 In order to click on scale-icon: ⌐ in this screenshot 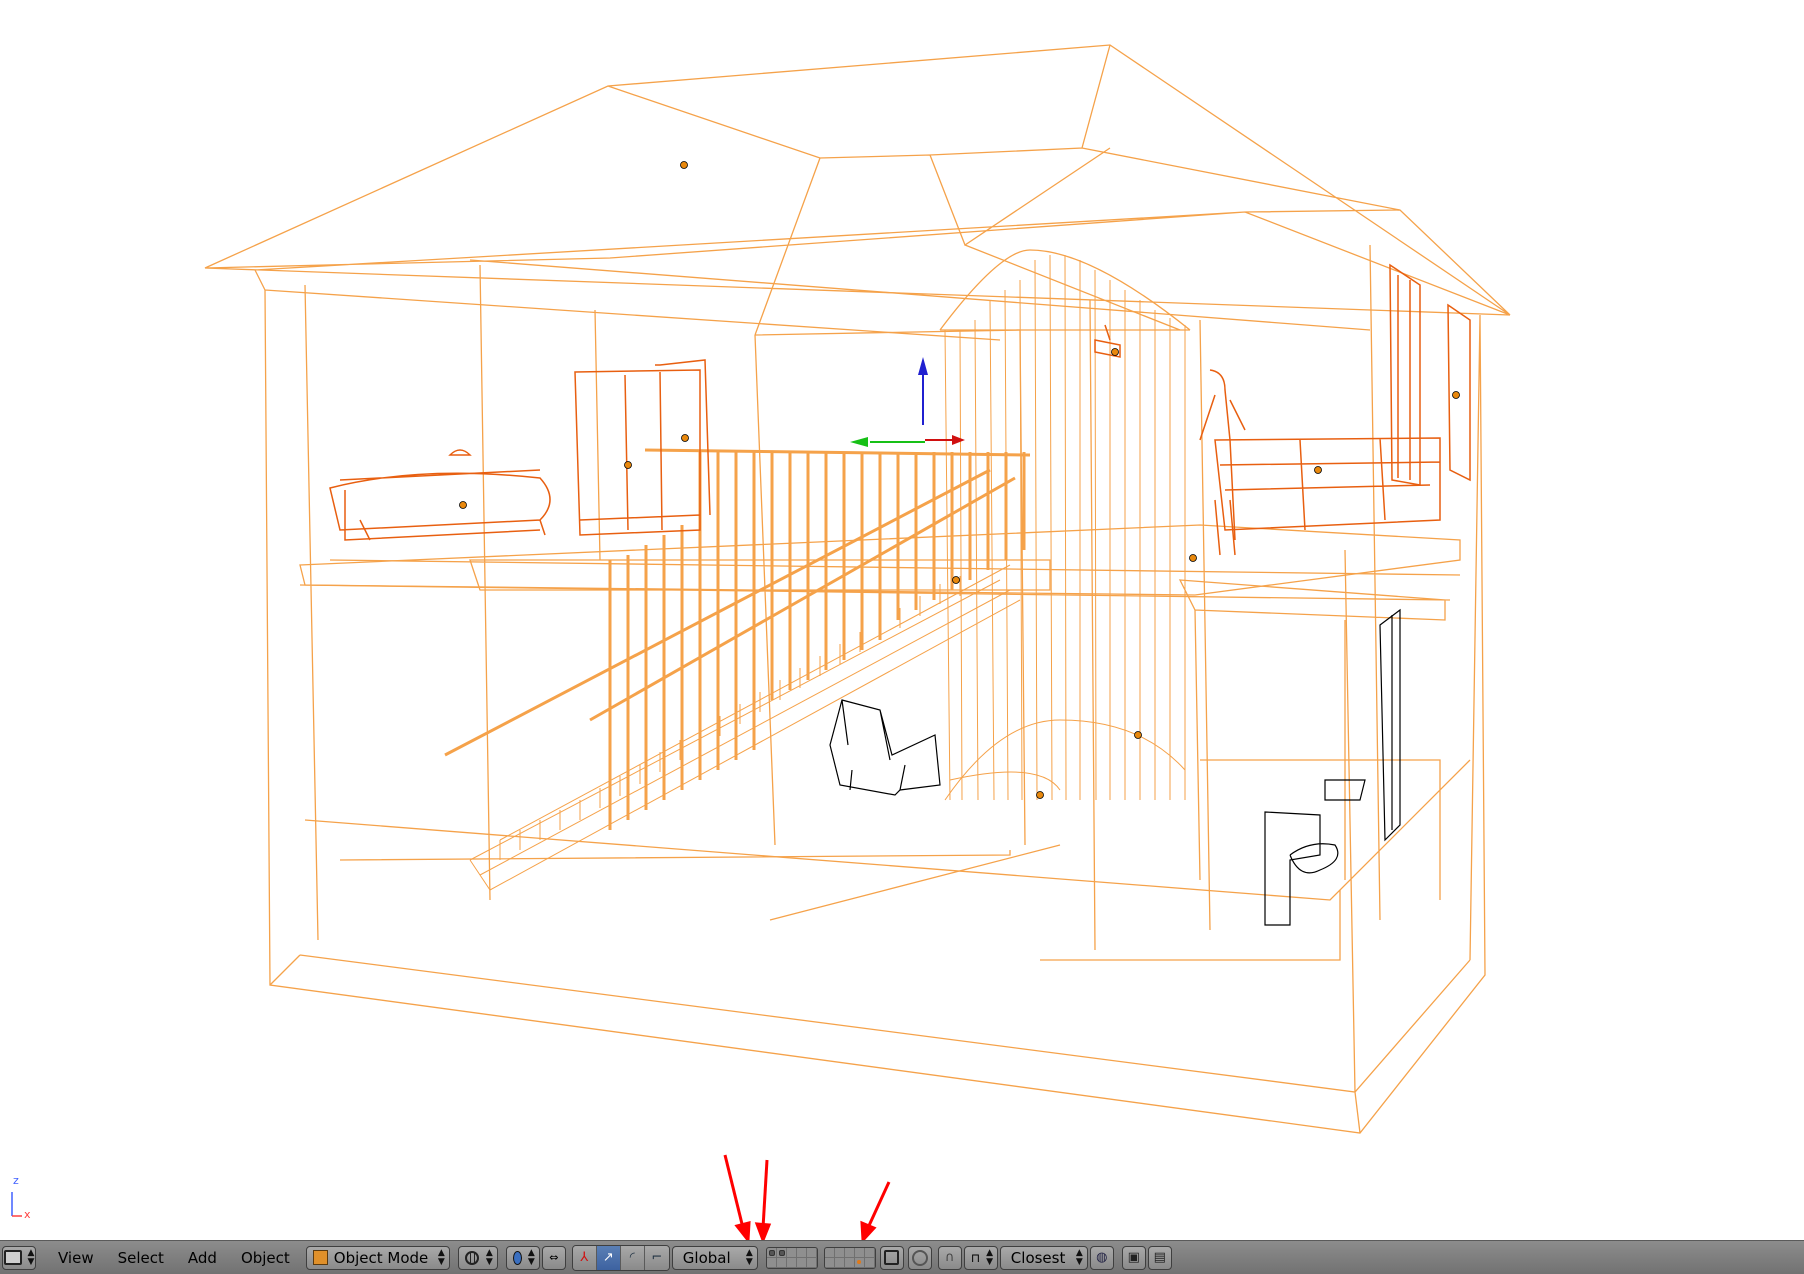, I will do `click(657, 1257)`.